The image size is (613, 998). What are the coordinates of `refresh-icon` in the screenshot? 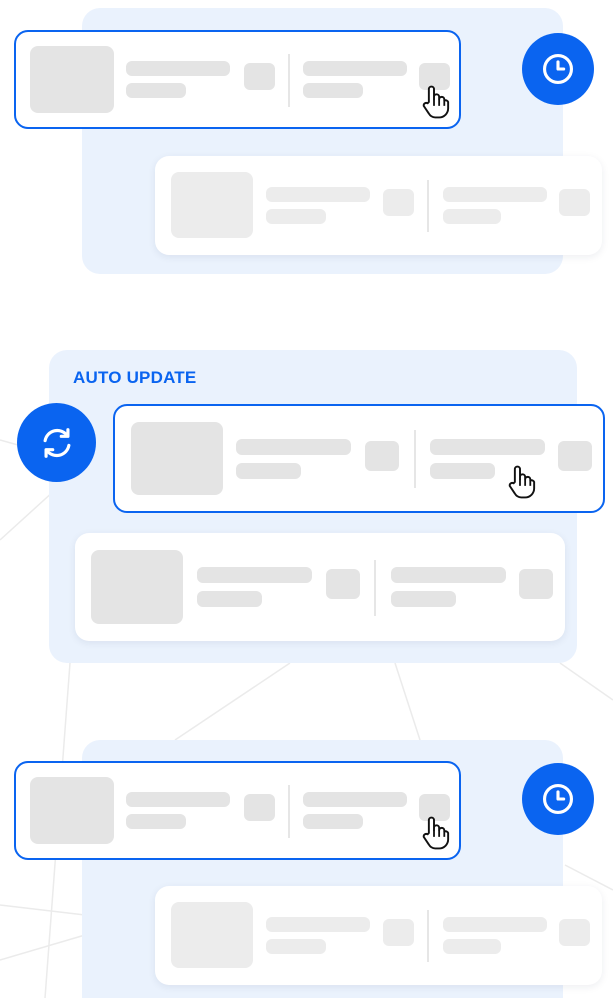 It's located at (56, 442).